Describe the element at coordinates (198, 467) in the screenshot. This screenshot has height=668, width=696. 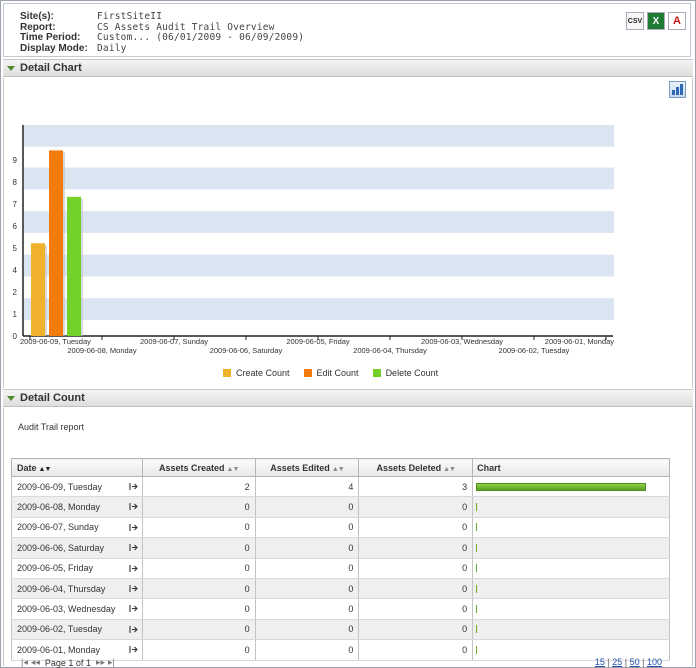
I see `column-header-created: Assets Created ▲▼` at that location.